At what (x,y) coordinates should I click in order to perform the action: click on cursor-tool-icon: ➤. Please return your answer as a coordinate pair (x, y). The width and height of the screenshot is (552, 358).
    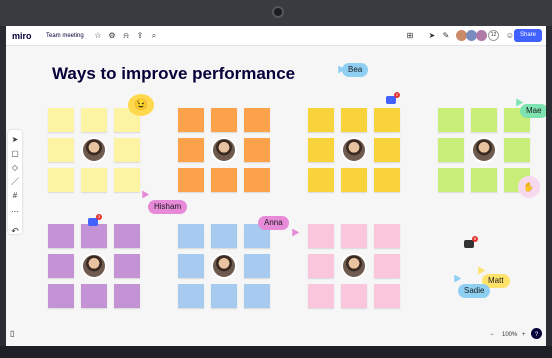
    Looking at the image, I should click on (432, 36).